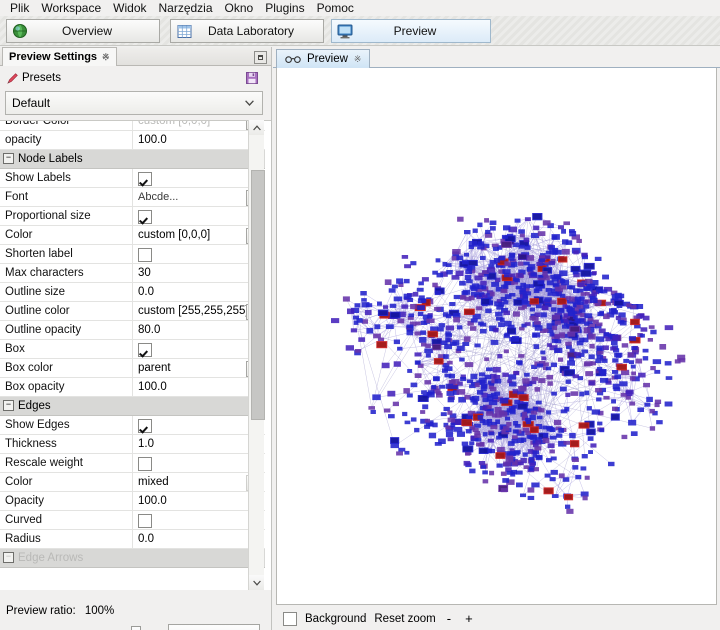  Describe the element at coordinates (290, 619) in the screenshot. I see `background-checkbox` at that location.